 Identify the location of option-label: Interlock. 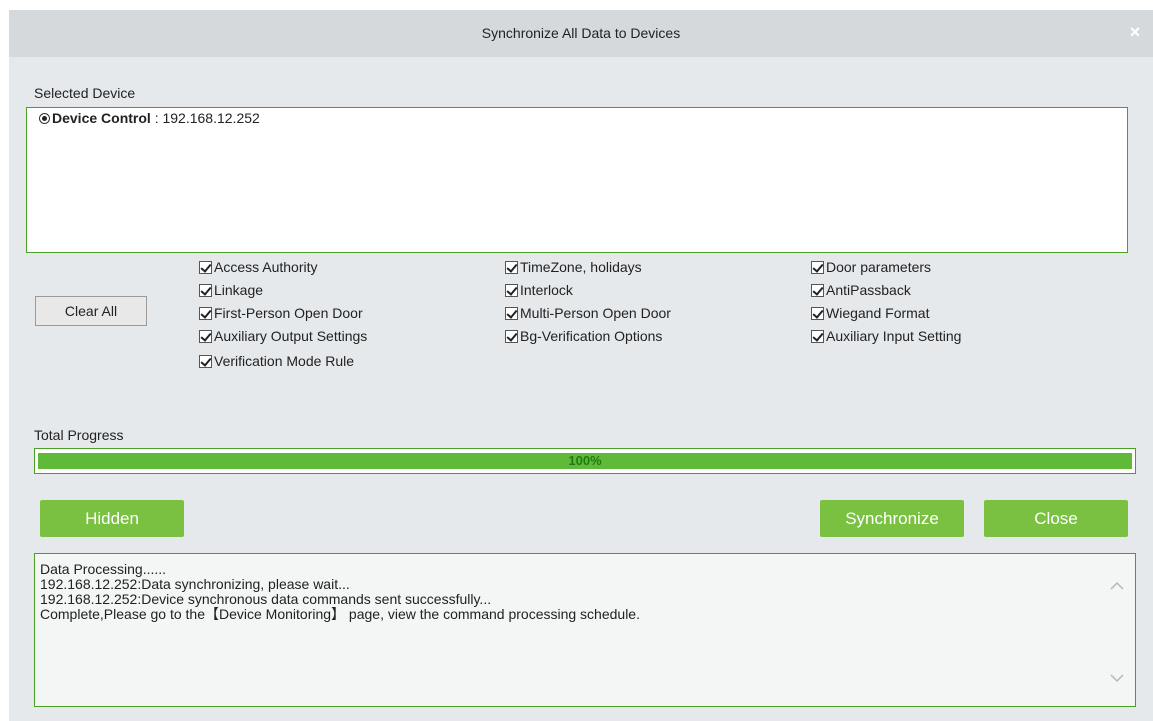
(546, 290).